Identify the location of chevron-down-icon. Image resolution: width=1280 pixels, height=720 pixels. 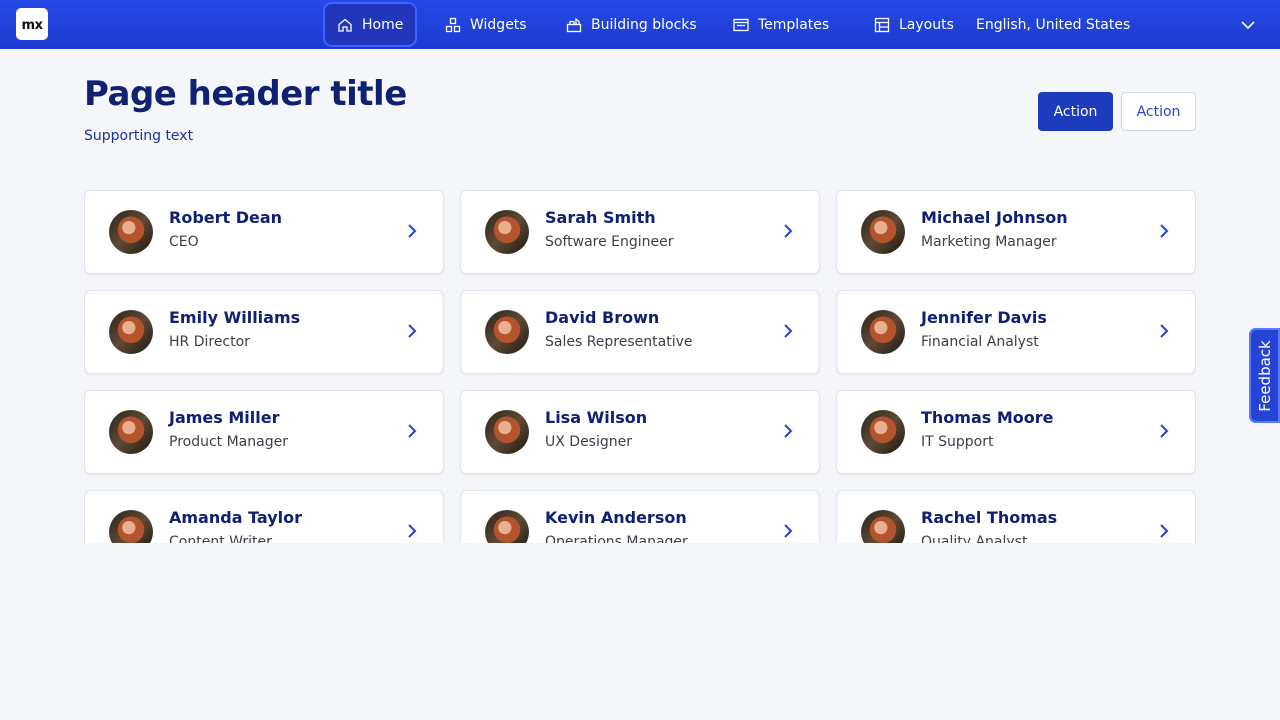
(1248, 25).